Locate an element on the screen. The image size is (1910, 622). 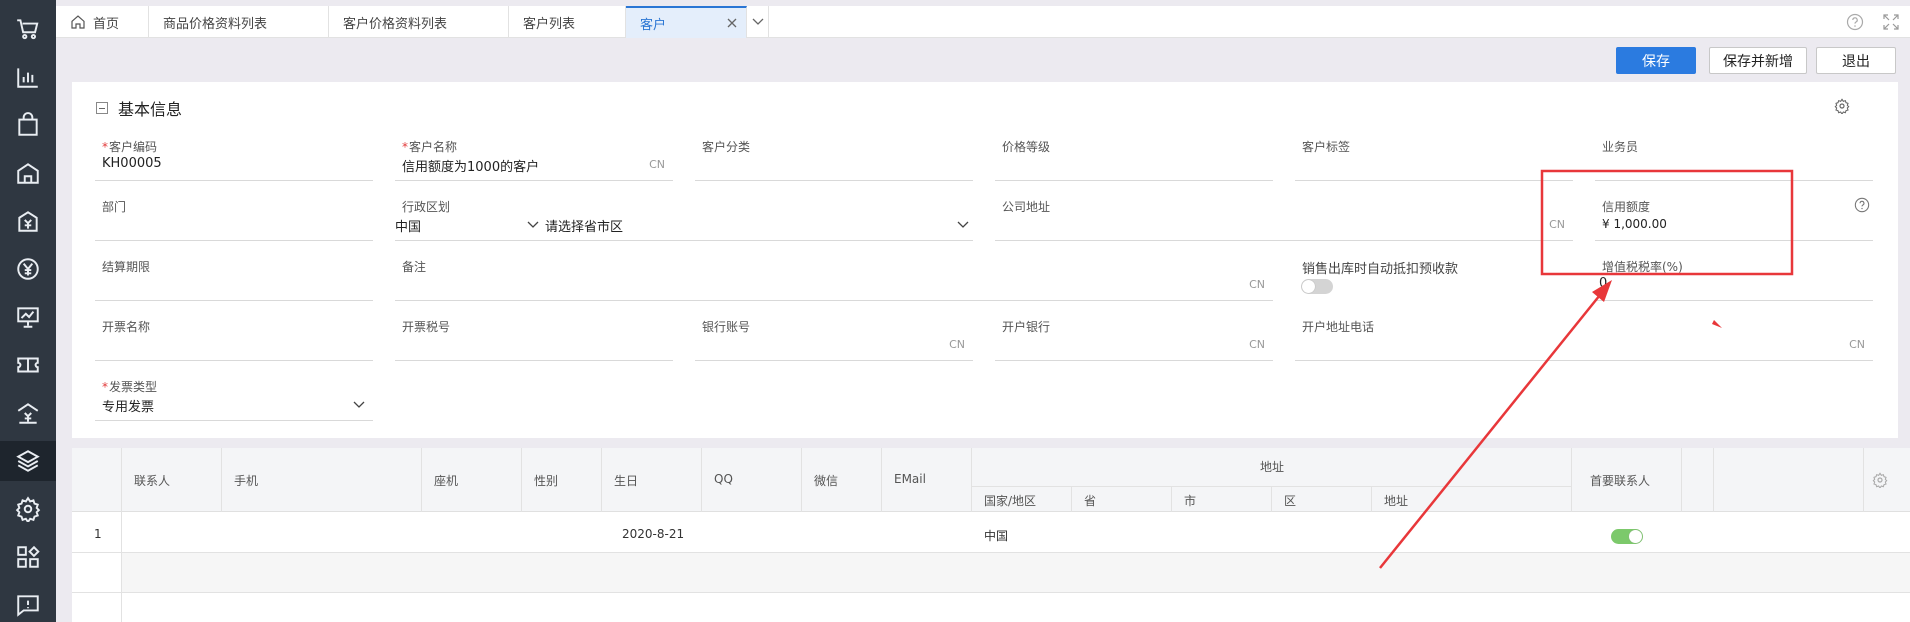
tab-label: 客户列表 is located at coordinates (549, 24).